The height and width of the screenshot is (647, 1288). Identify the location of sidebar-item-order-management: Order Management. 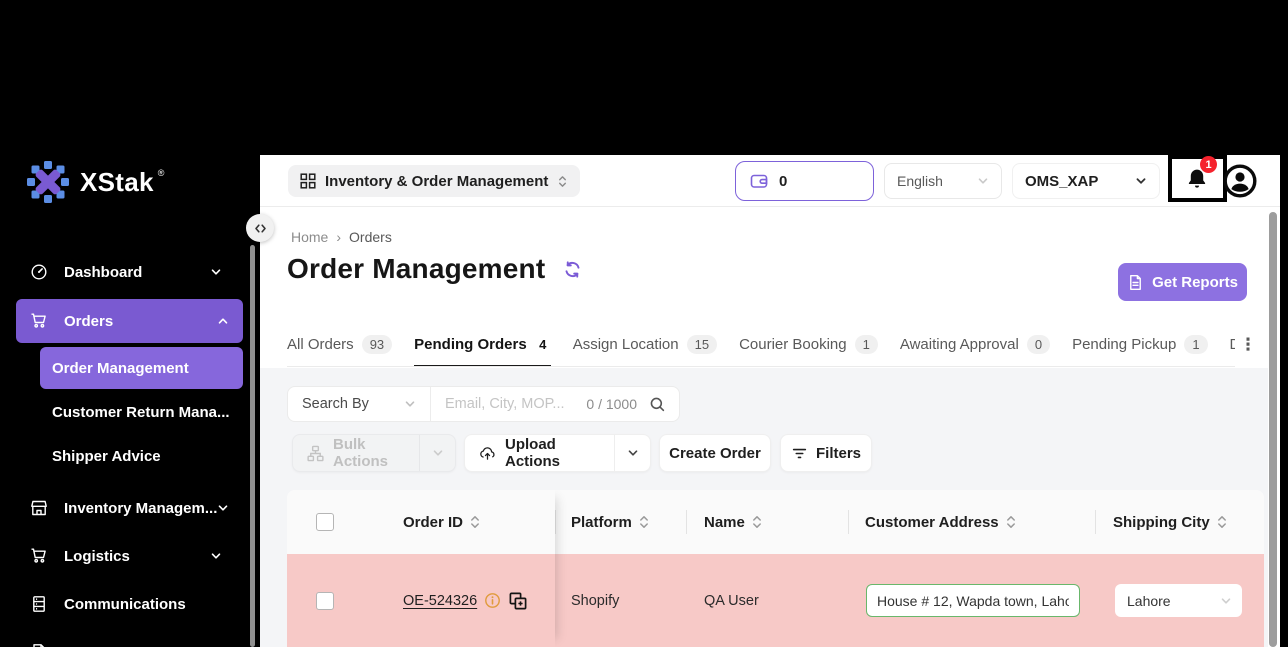
(141, 368).